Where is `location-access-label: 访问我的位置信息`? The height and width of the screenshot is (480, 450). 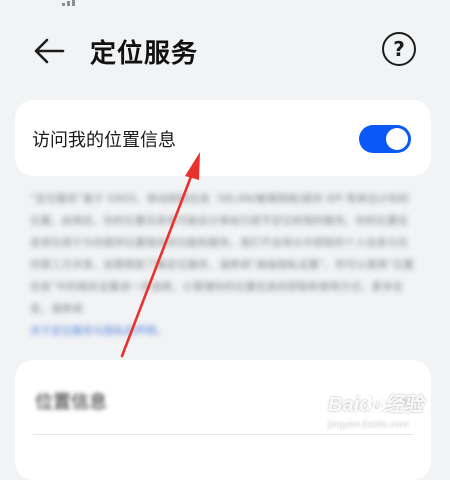
location-access-label: 访问我的位置信息 is located at coordinates (104, 140).